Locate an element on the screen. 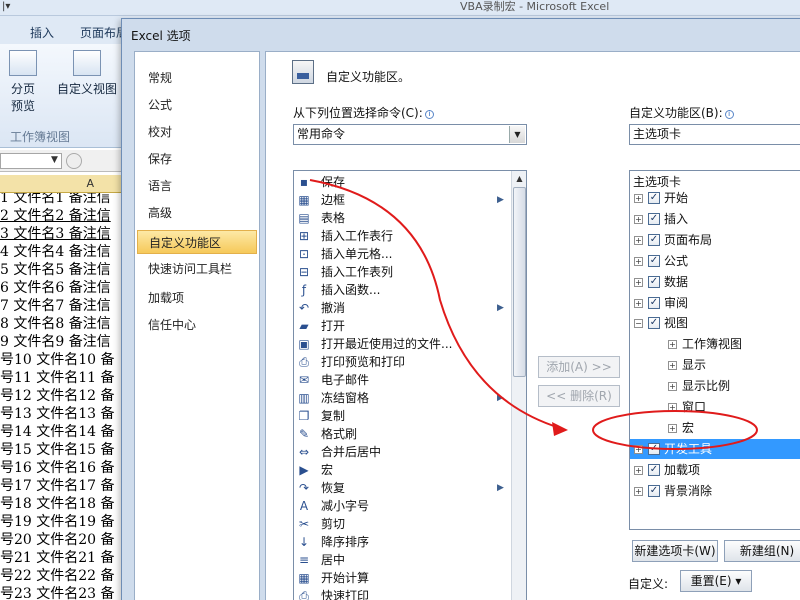 The image size is (800, 600). annotation-circle is located at coordinates (675, 430).